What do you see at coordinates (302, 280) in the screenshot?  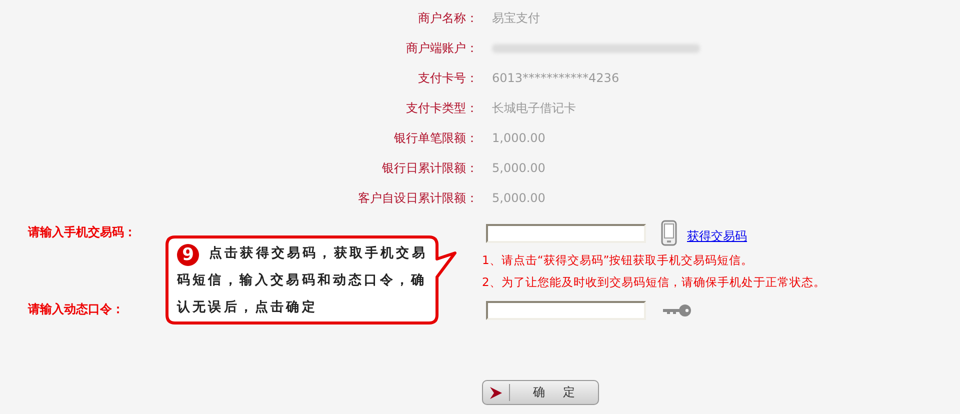 I see `callout-text: 9 点击获得交易码，获取手机交易码短信，输入交易码和动态口令，确认无误后，点击确定` at bounding box center [302, 280].